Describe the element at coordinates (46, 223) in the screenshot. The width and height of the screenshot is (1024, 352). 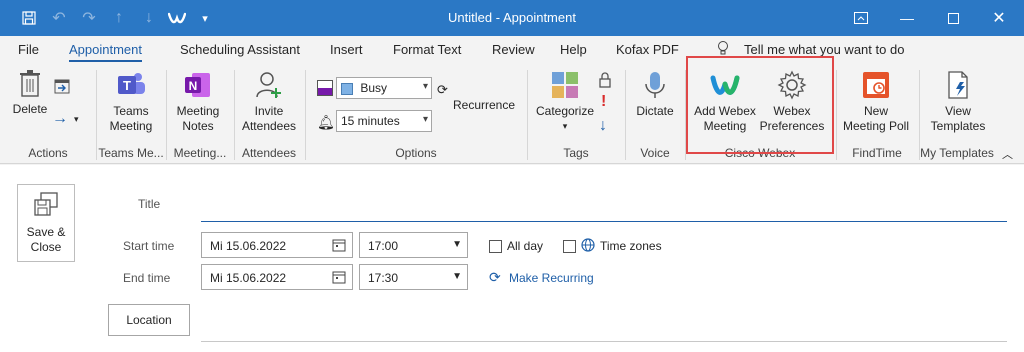
I see `save-close-button: Save & Close` at that location.